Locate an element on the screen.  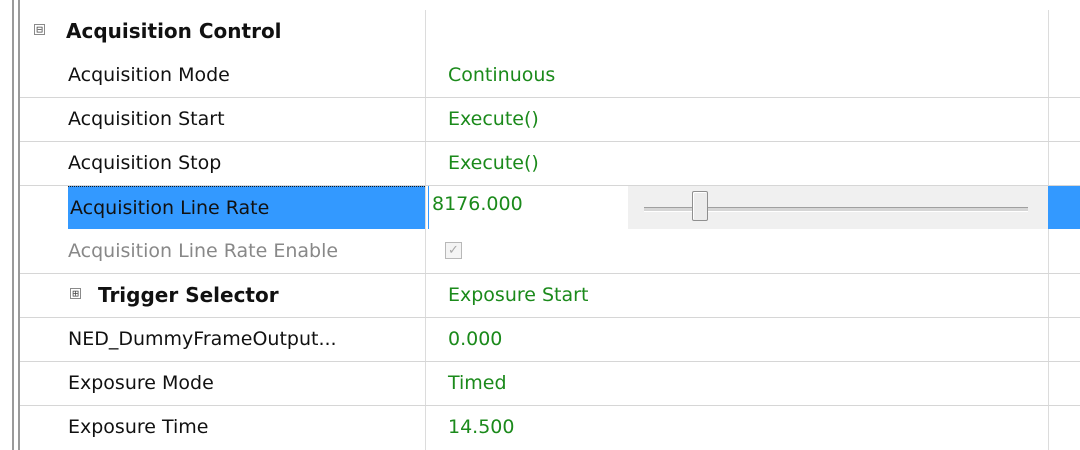
grid-left-border is located at coordinates (16, 225).